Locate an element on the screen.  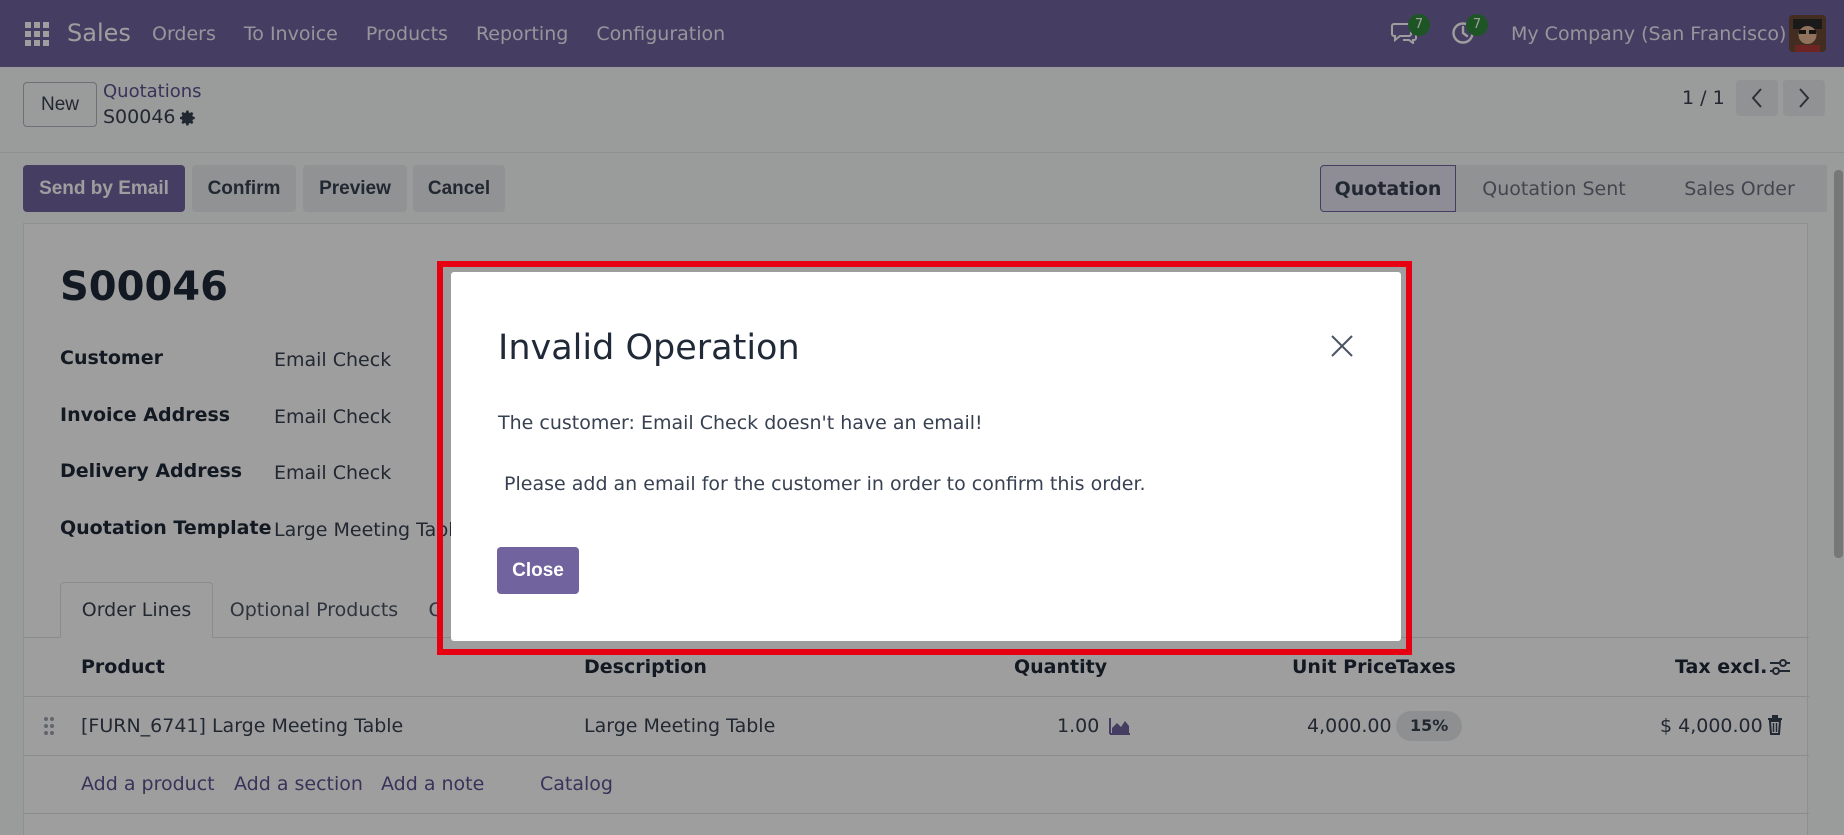
dialog-title: Invalid Operation is located at coordinates (649, 348).